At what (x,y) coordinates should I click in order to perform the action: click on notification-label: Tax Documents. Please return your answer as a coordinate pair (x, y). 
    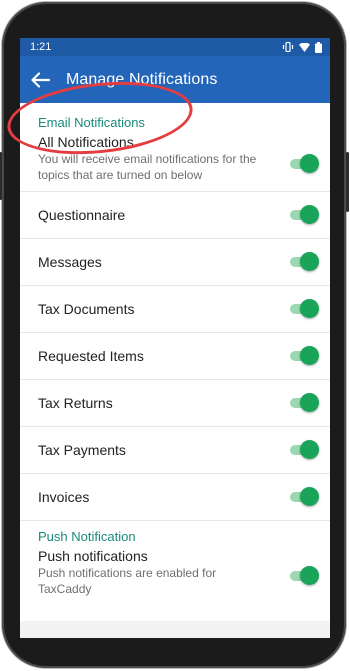
    Looking at the image, I should click on (86, 309).